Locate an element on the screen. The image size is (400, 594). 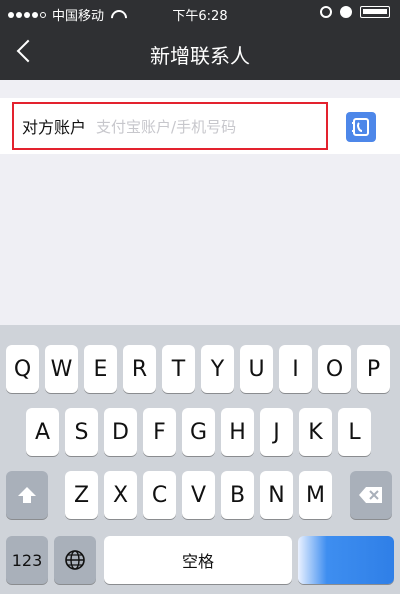
key-m: M is located at coordinates (315, 495).